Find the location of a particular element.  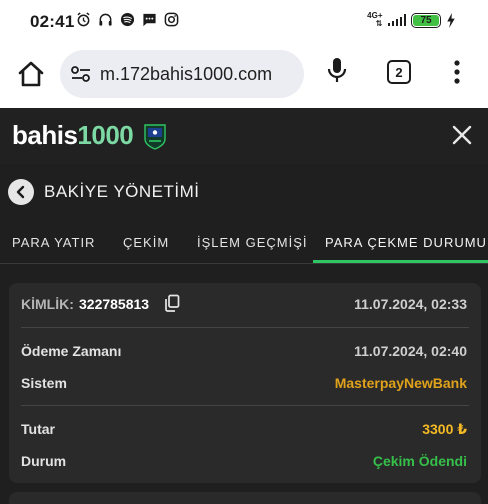

page-header: BAKİYE YÖNETİMİ is located at coordinates (244, 192).